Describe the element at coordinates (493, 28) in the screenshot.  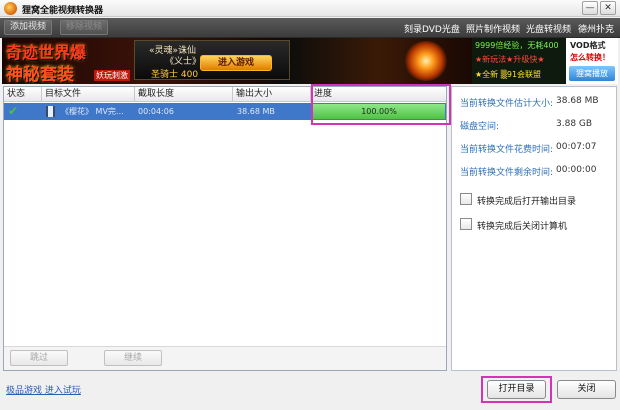
I see `photo-video-link: 照片制作视频` at that location.